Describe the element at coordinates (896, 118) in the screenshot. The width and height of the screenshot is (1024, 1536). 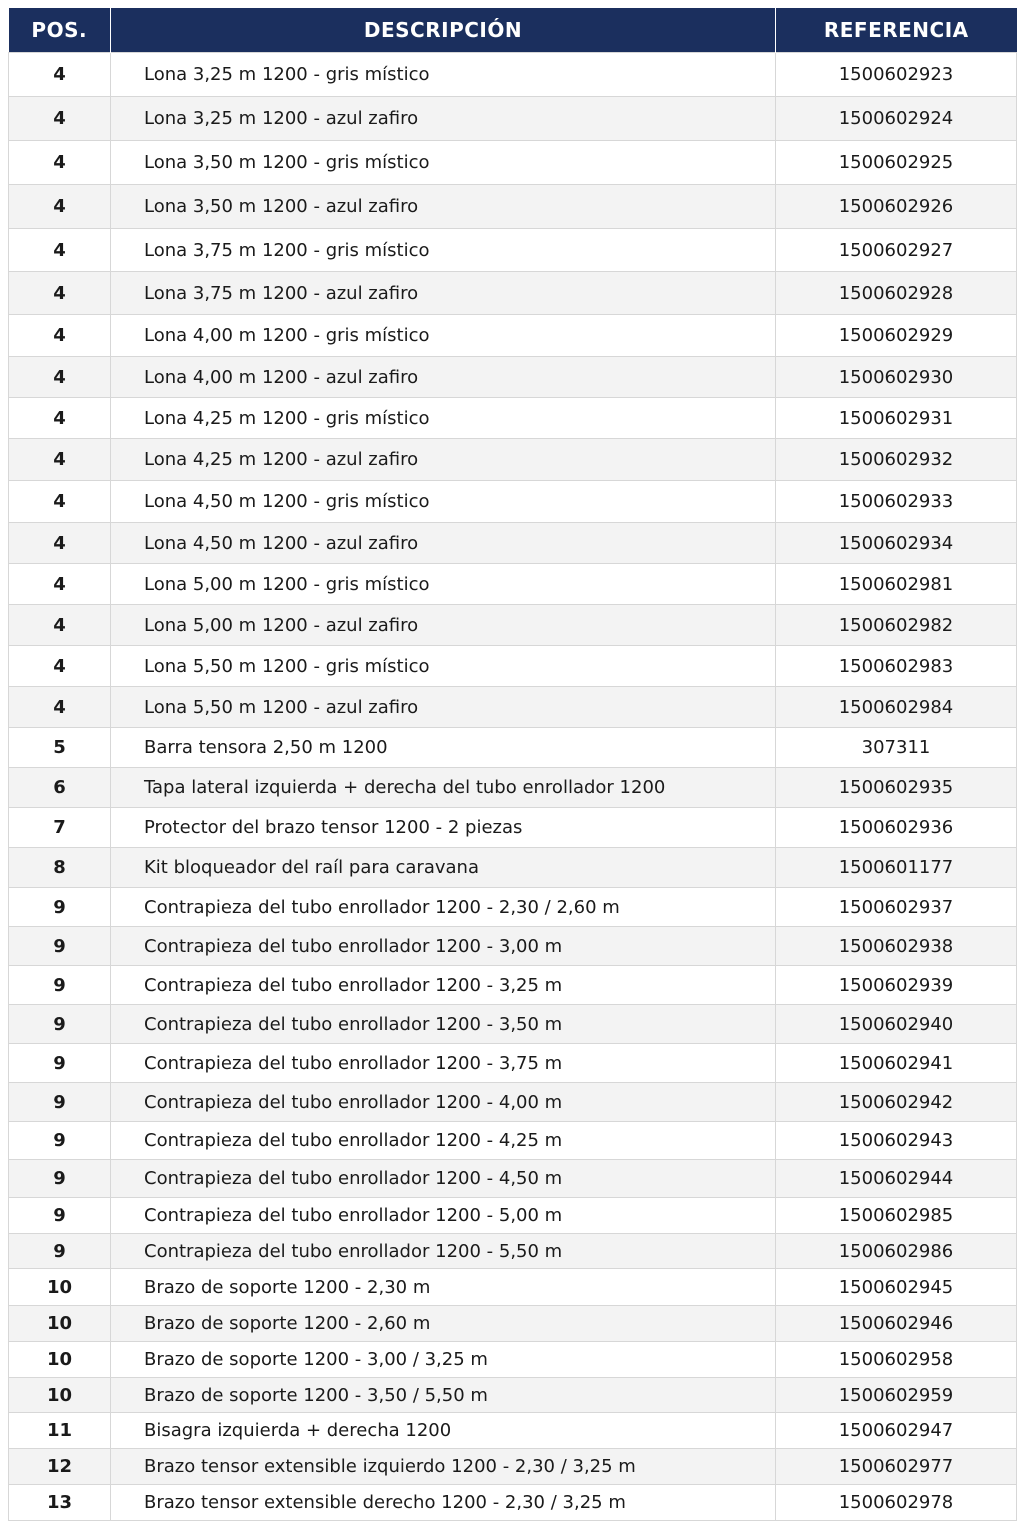
I see `reference-cell: 1500602924` at that location.